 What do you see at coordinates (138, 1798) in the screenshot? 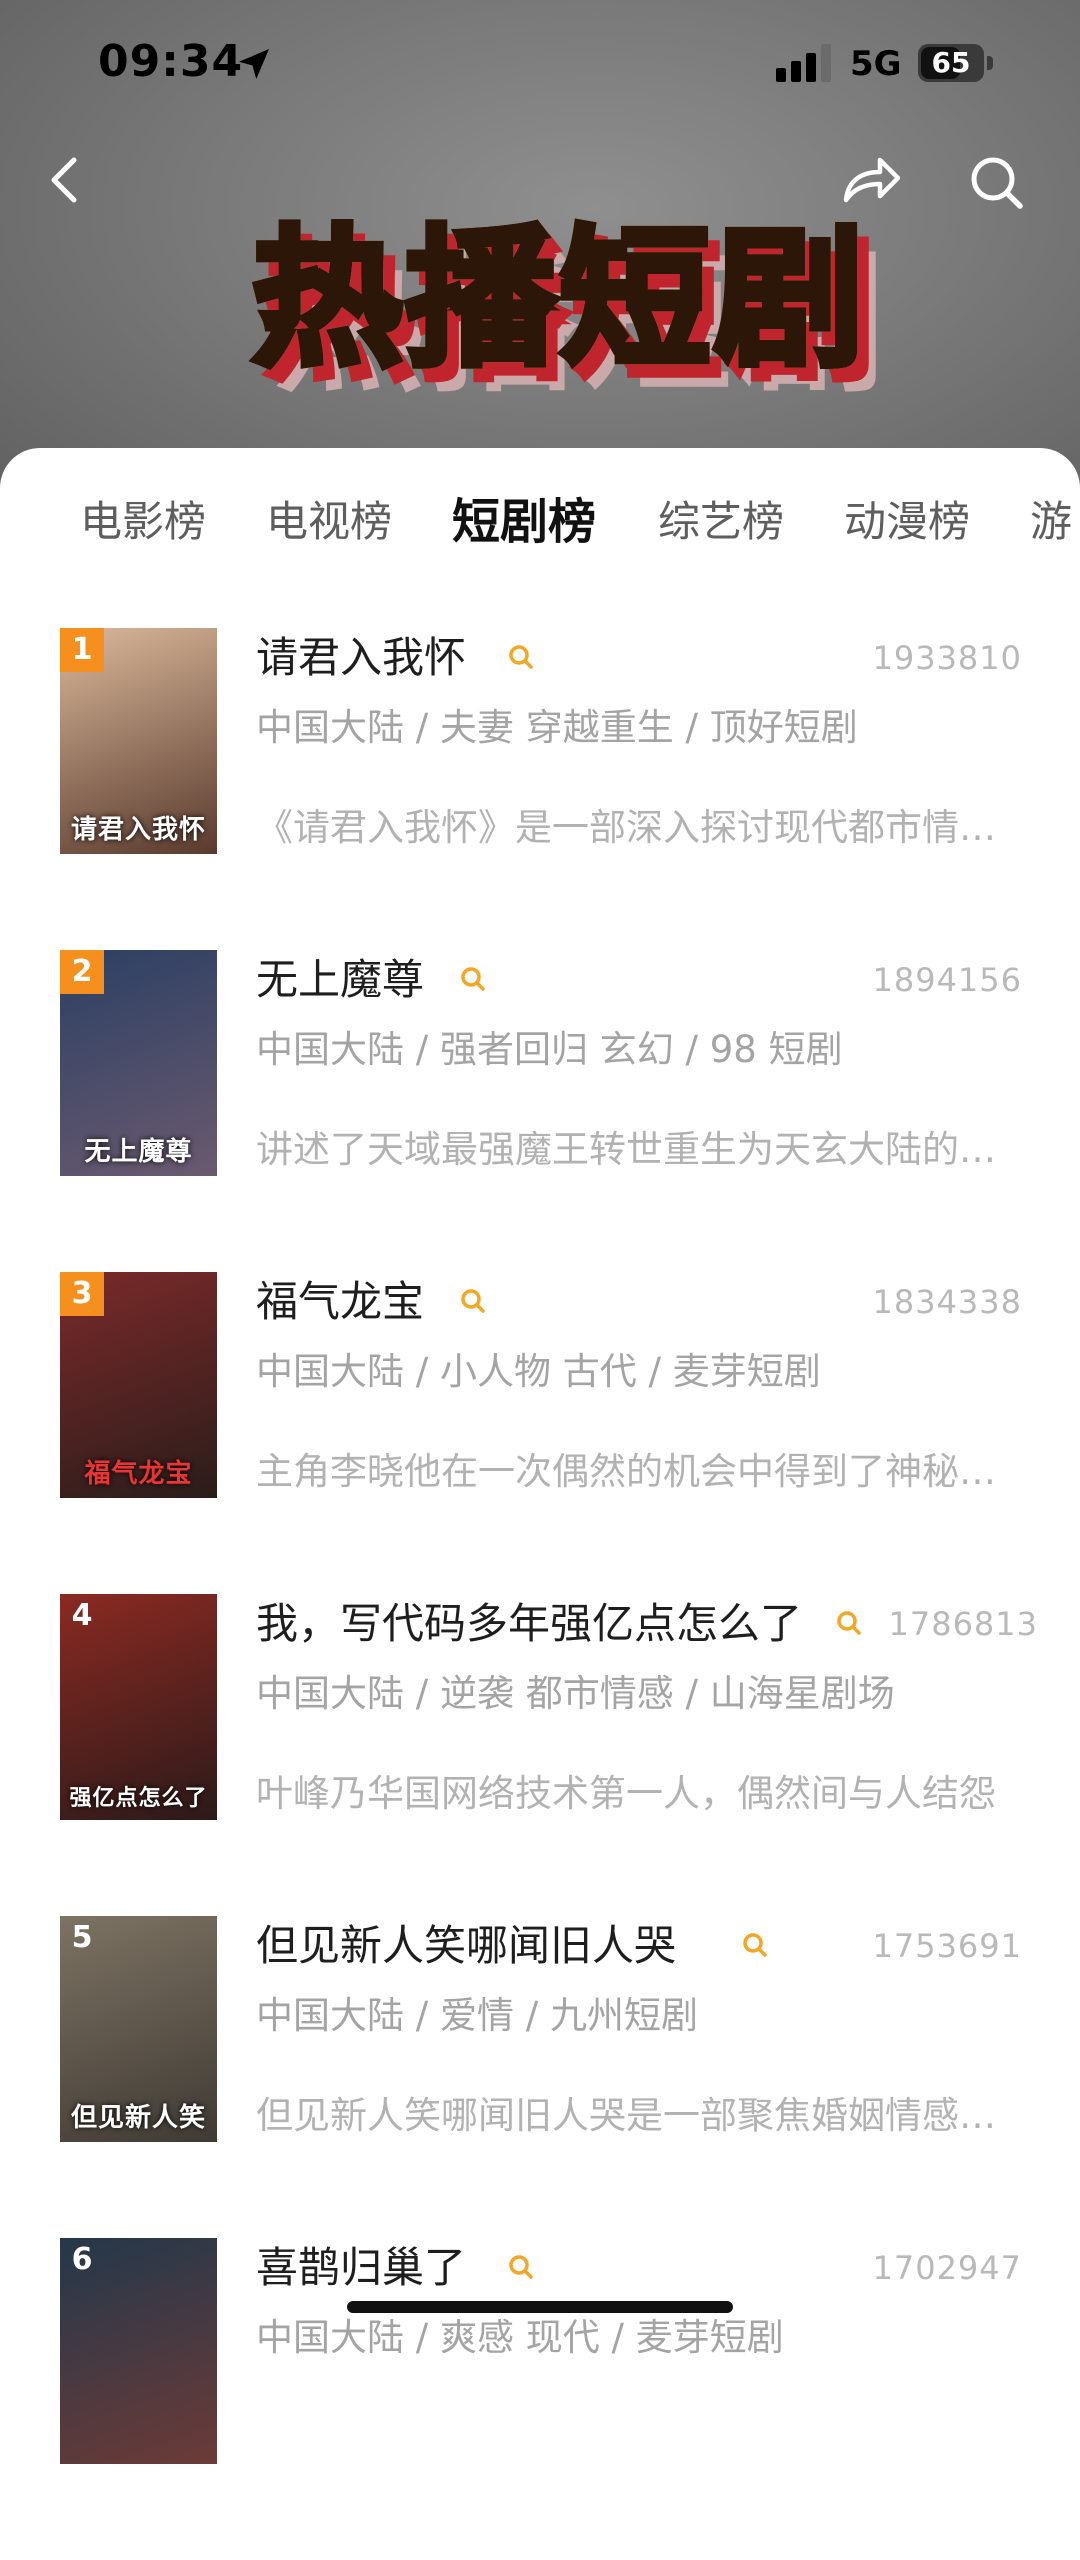
I see `poster-caption: 强亿点怎么了` at bounding box center [138, 1798].